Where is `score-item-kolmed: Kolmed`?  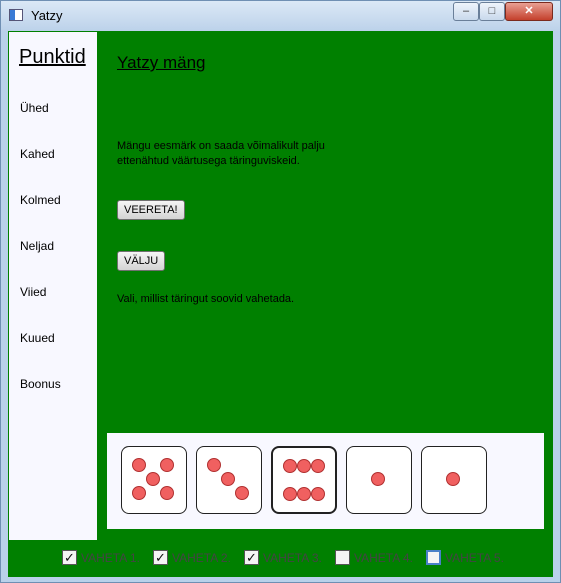 score-item-kolmed: Kolmed is located at coordinates (40, 200).